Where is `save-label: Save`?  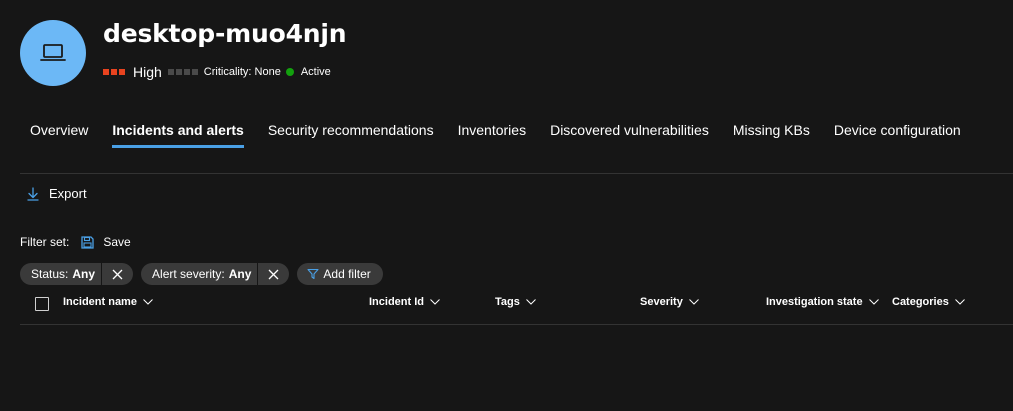
save-label: Save is located at coordinates (117, 242).